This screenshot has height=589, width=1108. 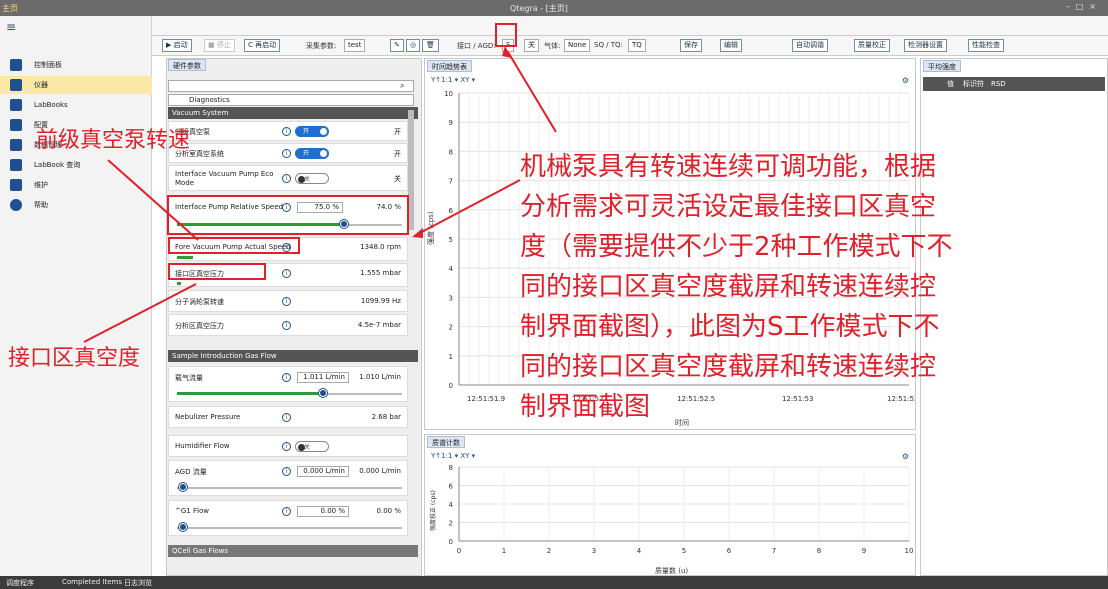 I want to click on annotation-interface-vacuum: 接口区真空度, so click(x=74, y=358).